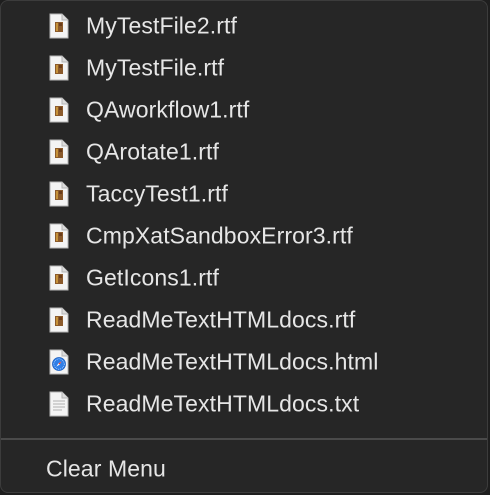 This screenshot has height=495, width=490. I want to click on file-name-label: MyTestFile.rtf, so click(155, 67).